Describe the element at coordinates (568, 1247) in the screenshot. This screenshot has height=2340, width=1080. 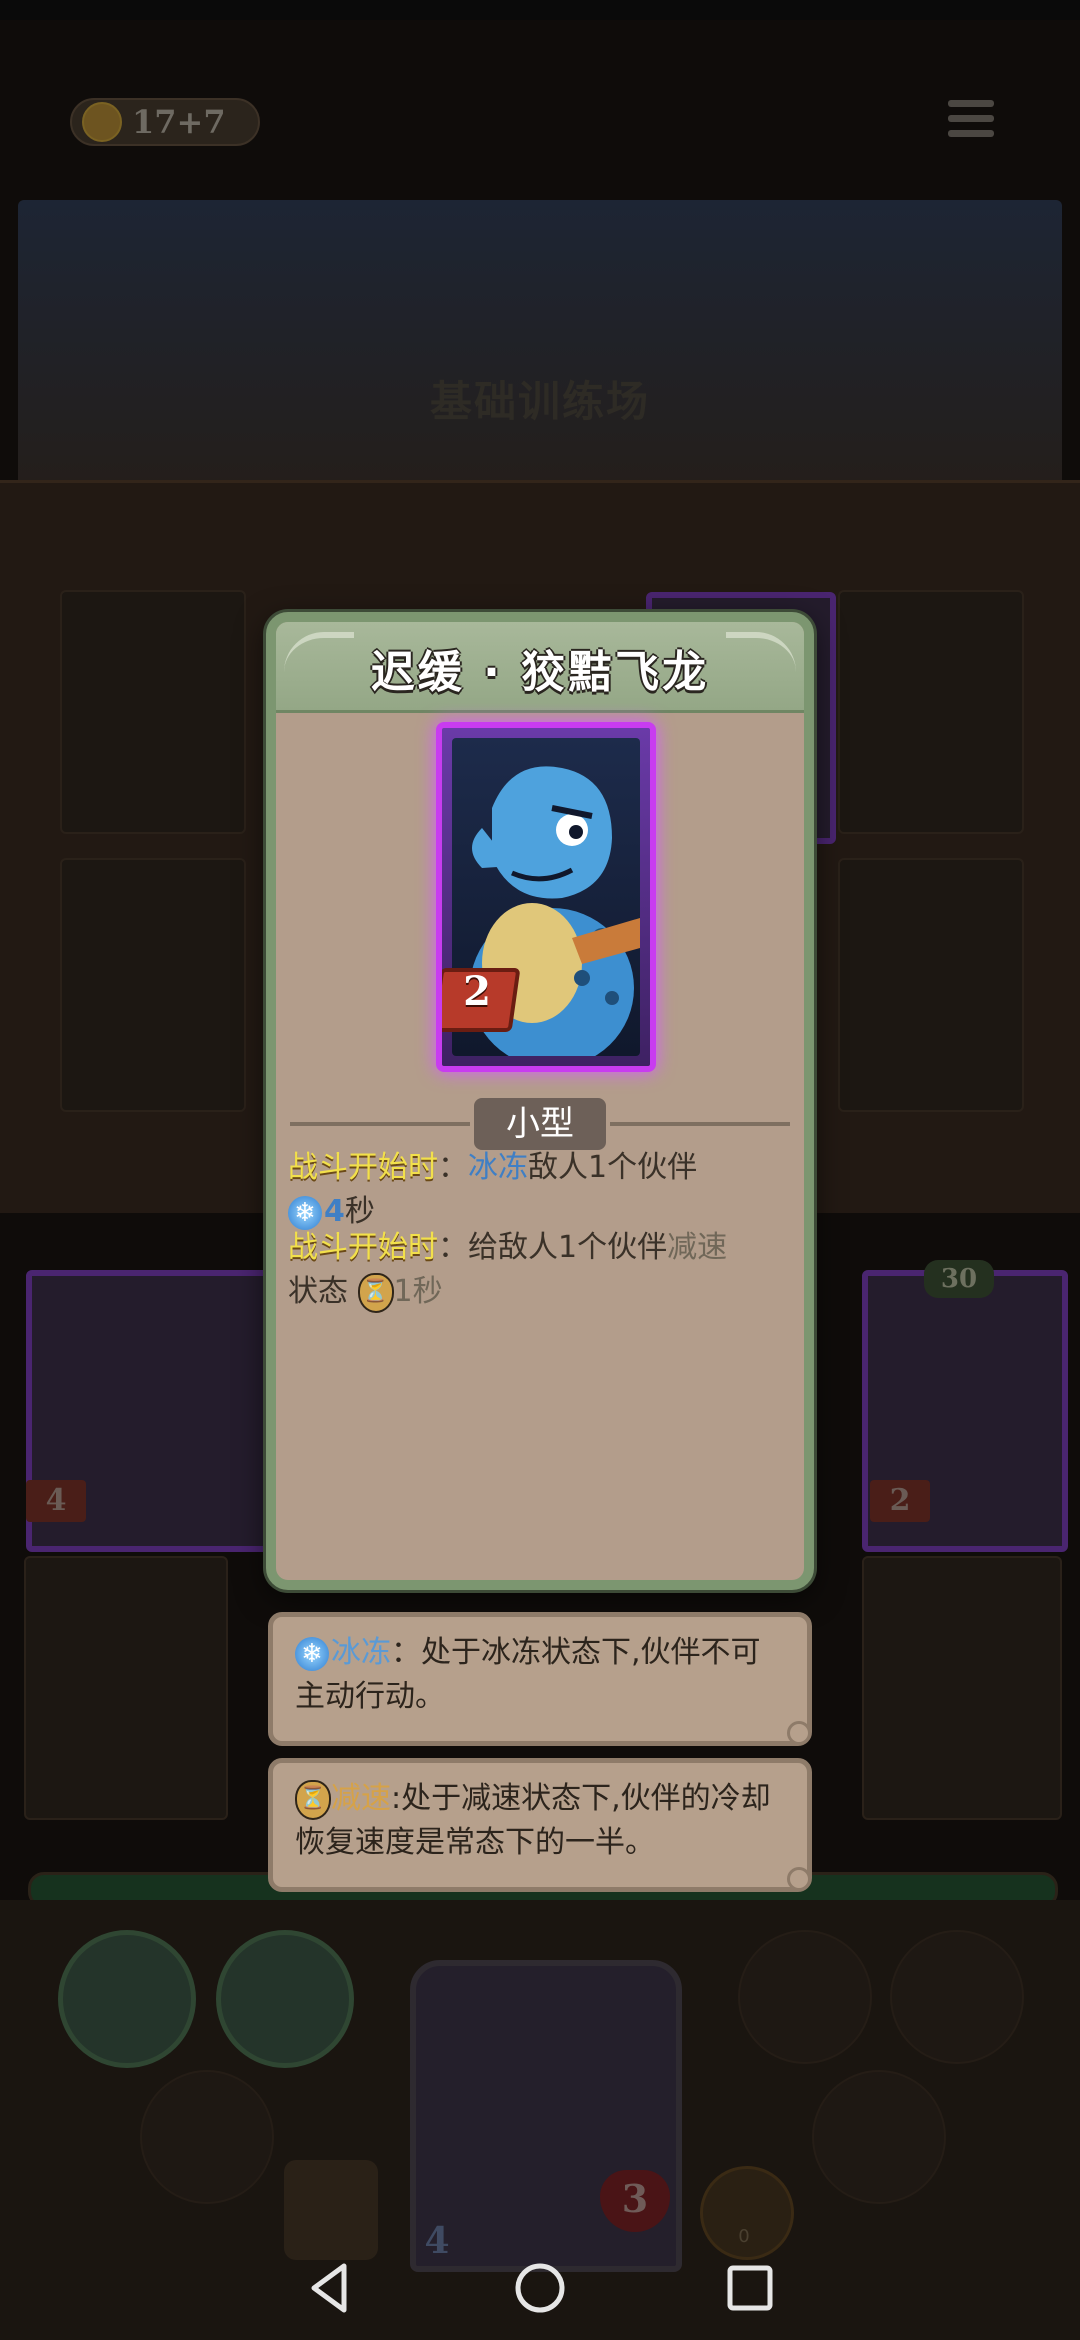
I see `ability-text: 给敌人1个伙伴` at that location.